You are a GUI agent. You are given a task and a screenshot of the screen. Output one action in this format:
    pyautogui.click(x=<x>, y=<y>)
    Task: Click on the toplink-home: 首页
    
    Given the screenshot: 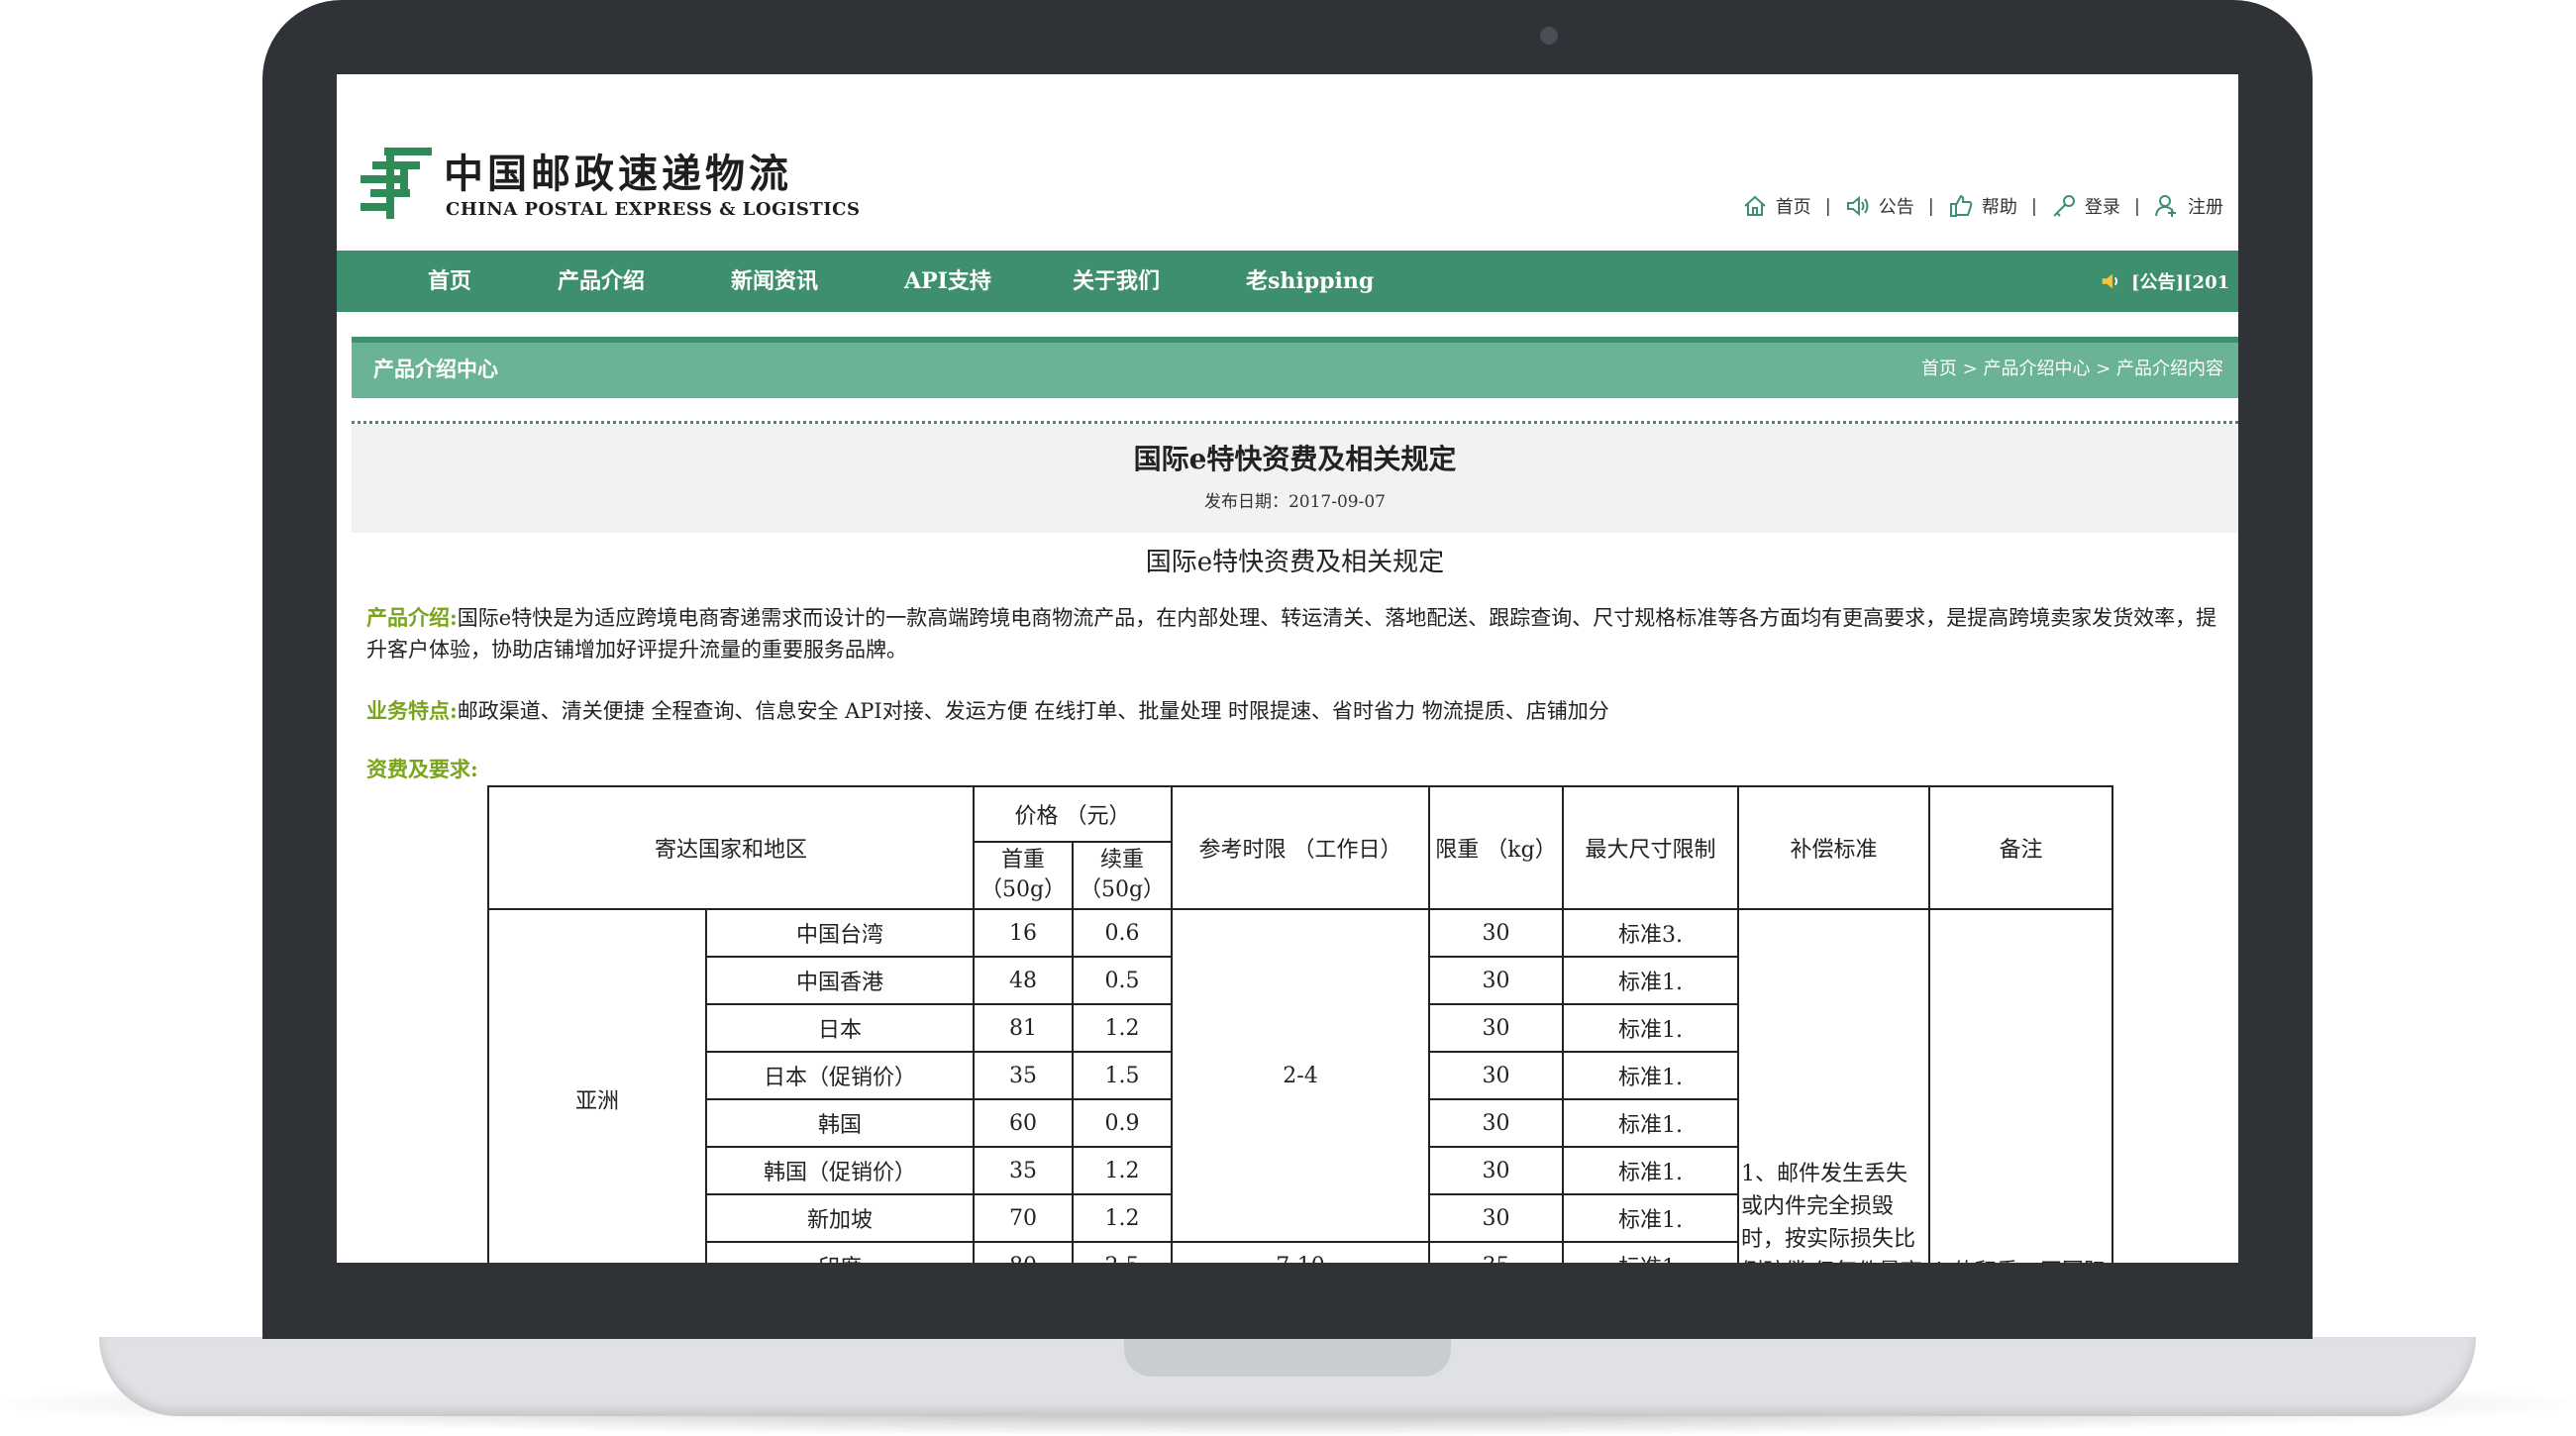 What is the action you would take?
    pyautogui.click(x=1776, y=206)
    